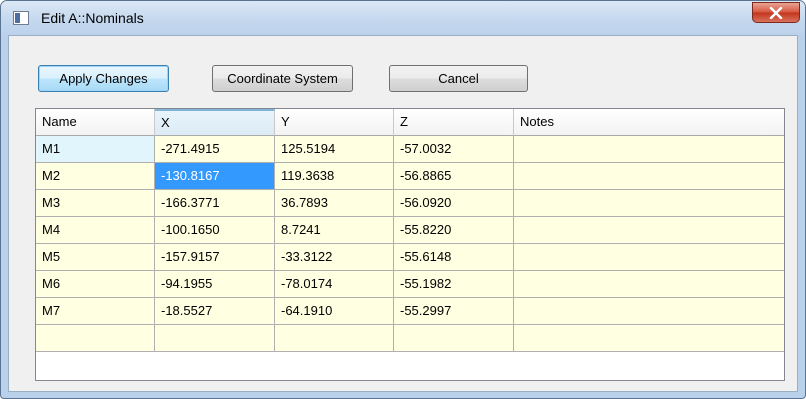  What do you see at coordinates (95, 311) in the screenshot?
I see `cell-name: M7` at bounding box center [95, 311].